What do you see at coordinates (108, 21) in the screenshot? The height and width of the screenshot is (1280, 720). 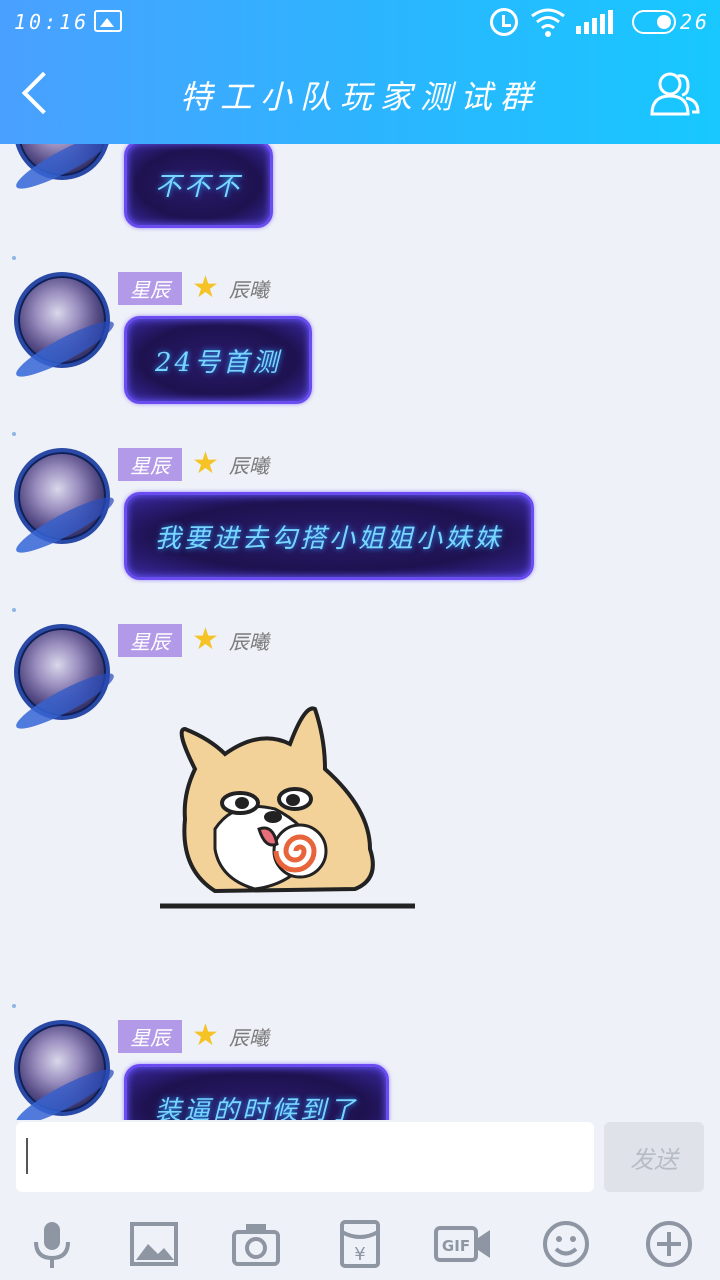 I see `picture-notification-icon` at bounding box center [108, 21].